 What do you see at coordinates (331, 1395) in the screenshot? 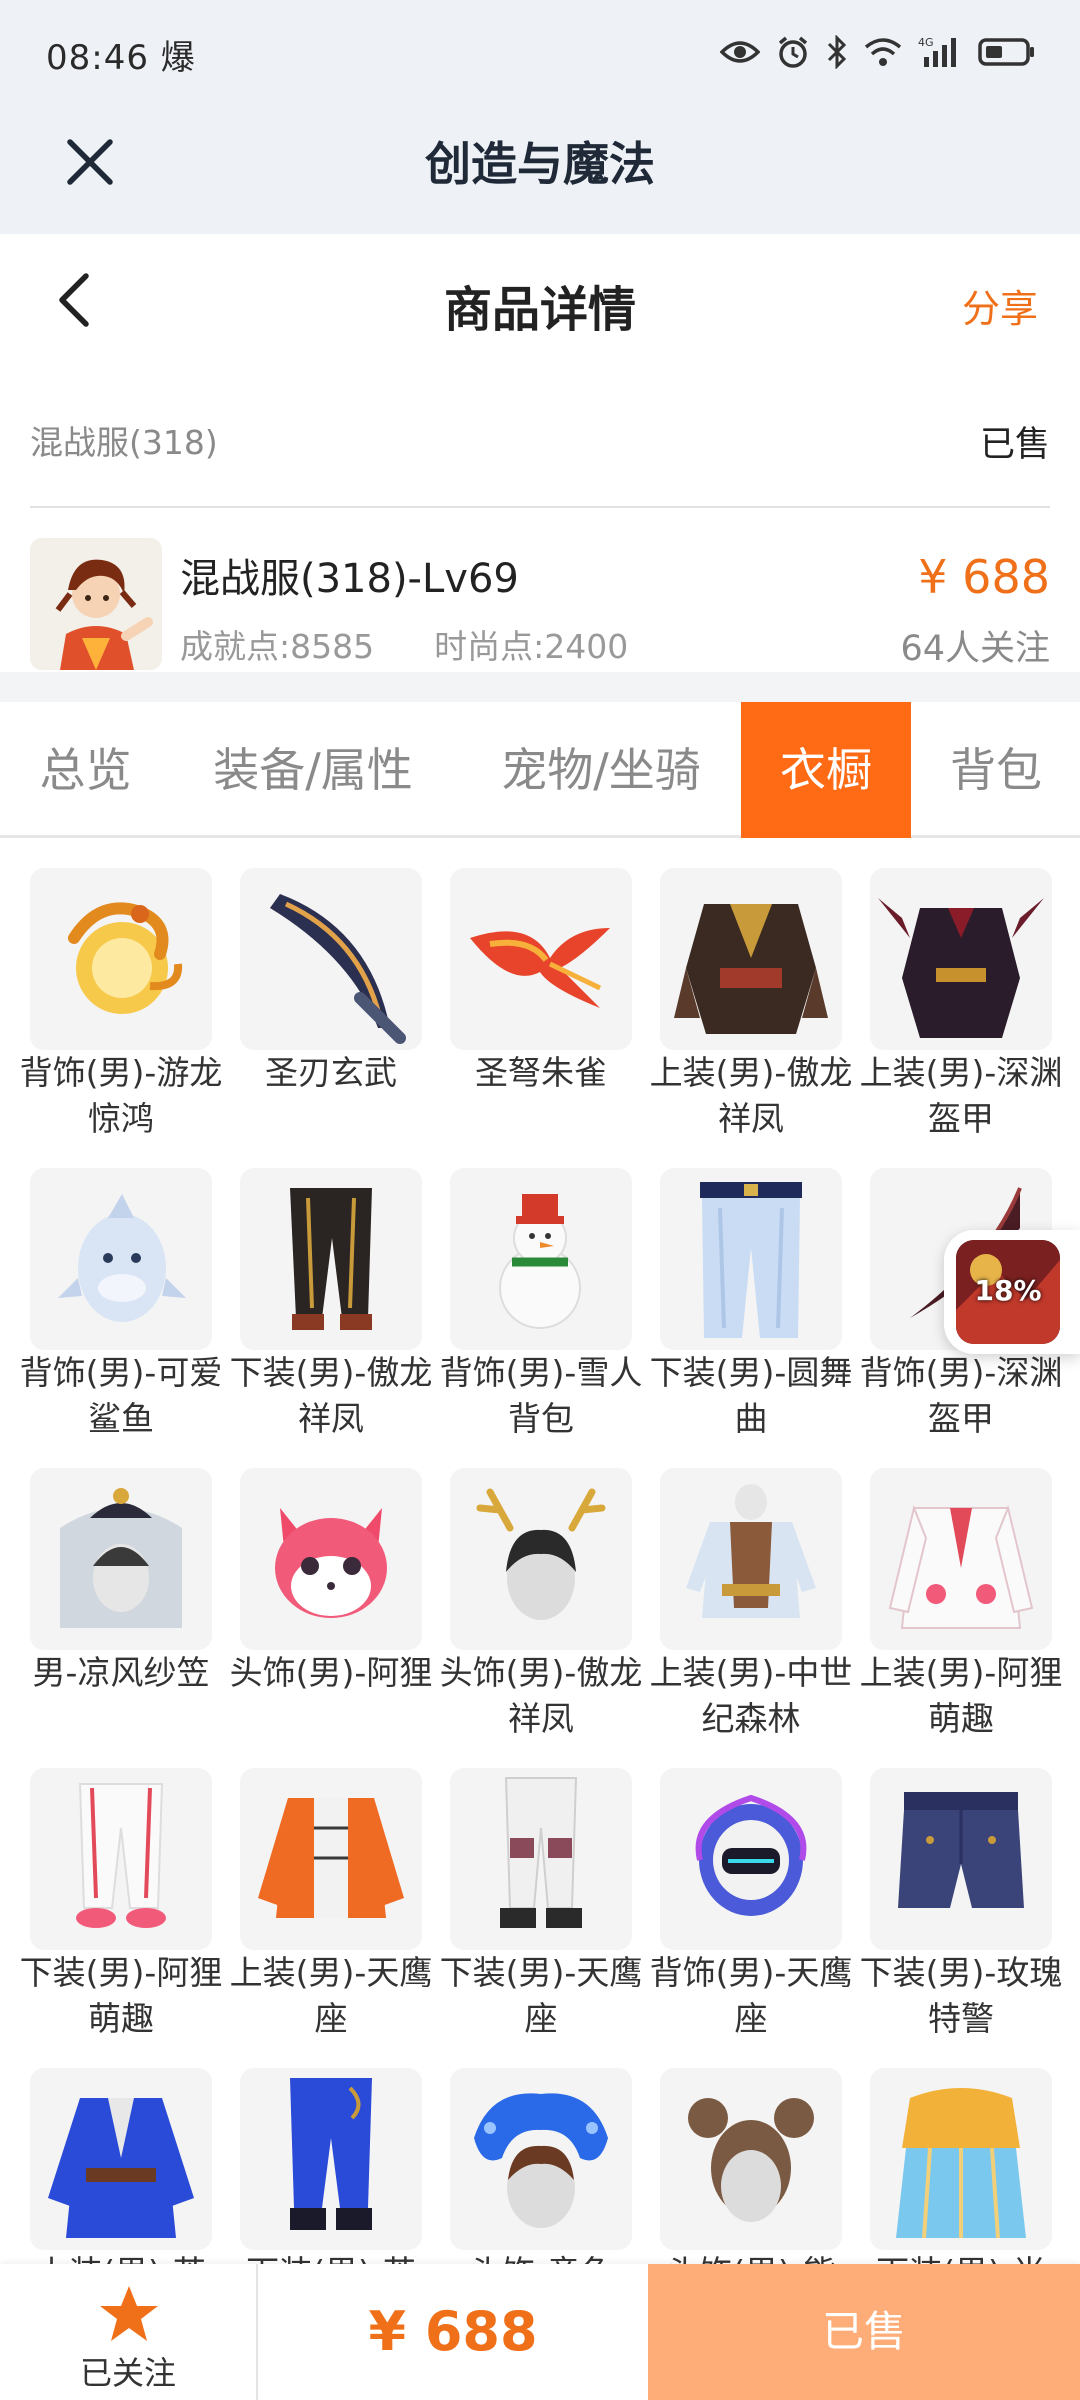
I see `item-name: 下装(男)-傲龙祥凤` at bounding box center [331, 1395].